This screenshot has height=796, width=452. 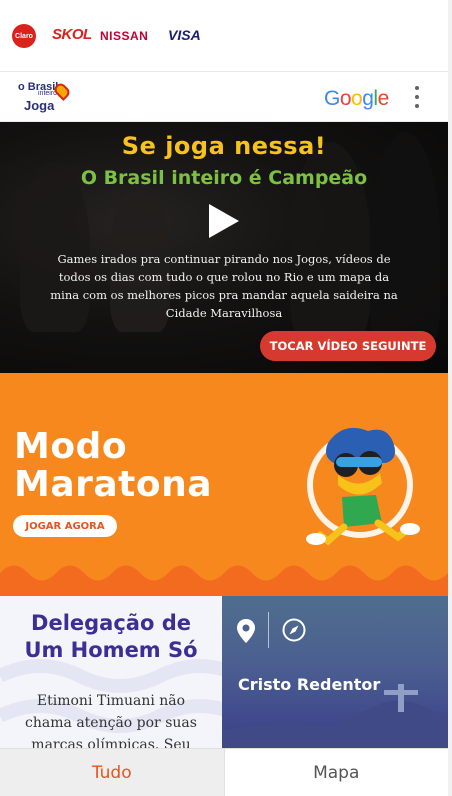 I want to click on play-now-button: JOGAR AGORA, so click(x=65, y=526).